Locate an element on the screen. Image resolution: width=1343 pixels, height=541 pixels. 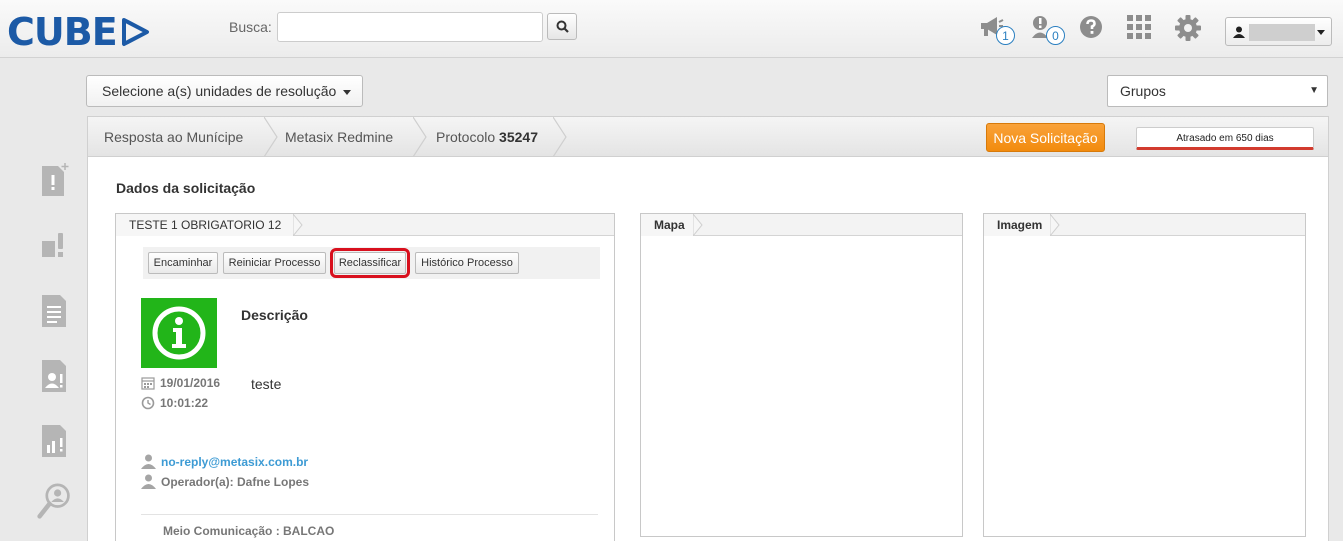
resolution-units-dropdown: Selecione a(s) unidades de resolução is located at coordinates (224, 91).